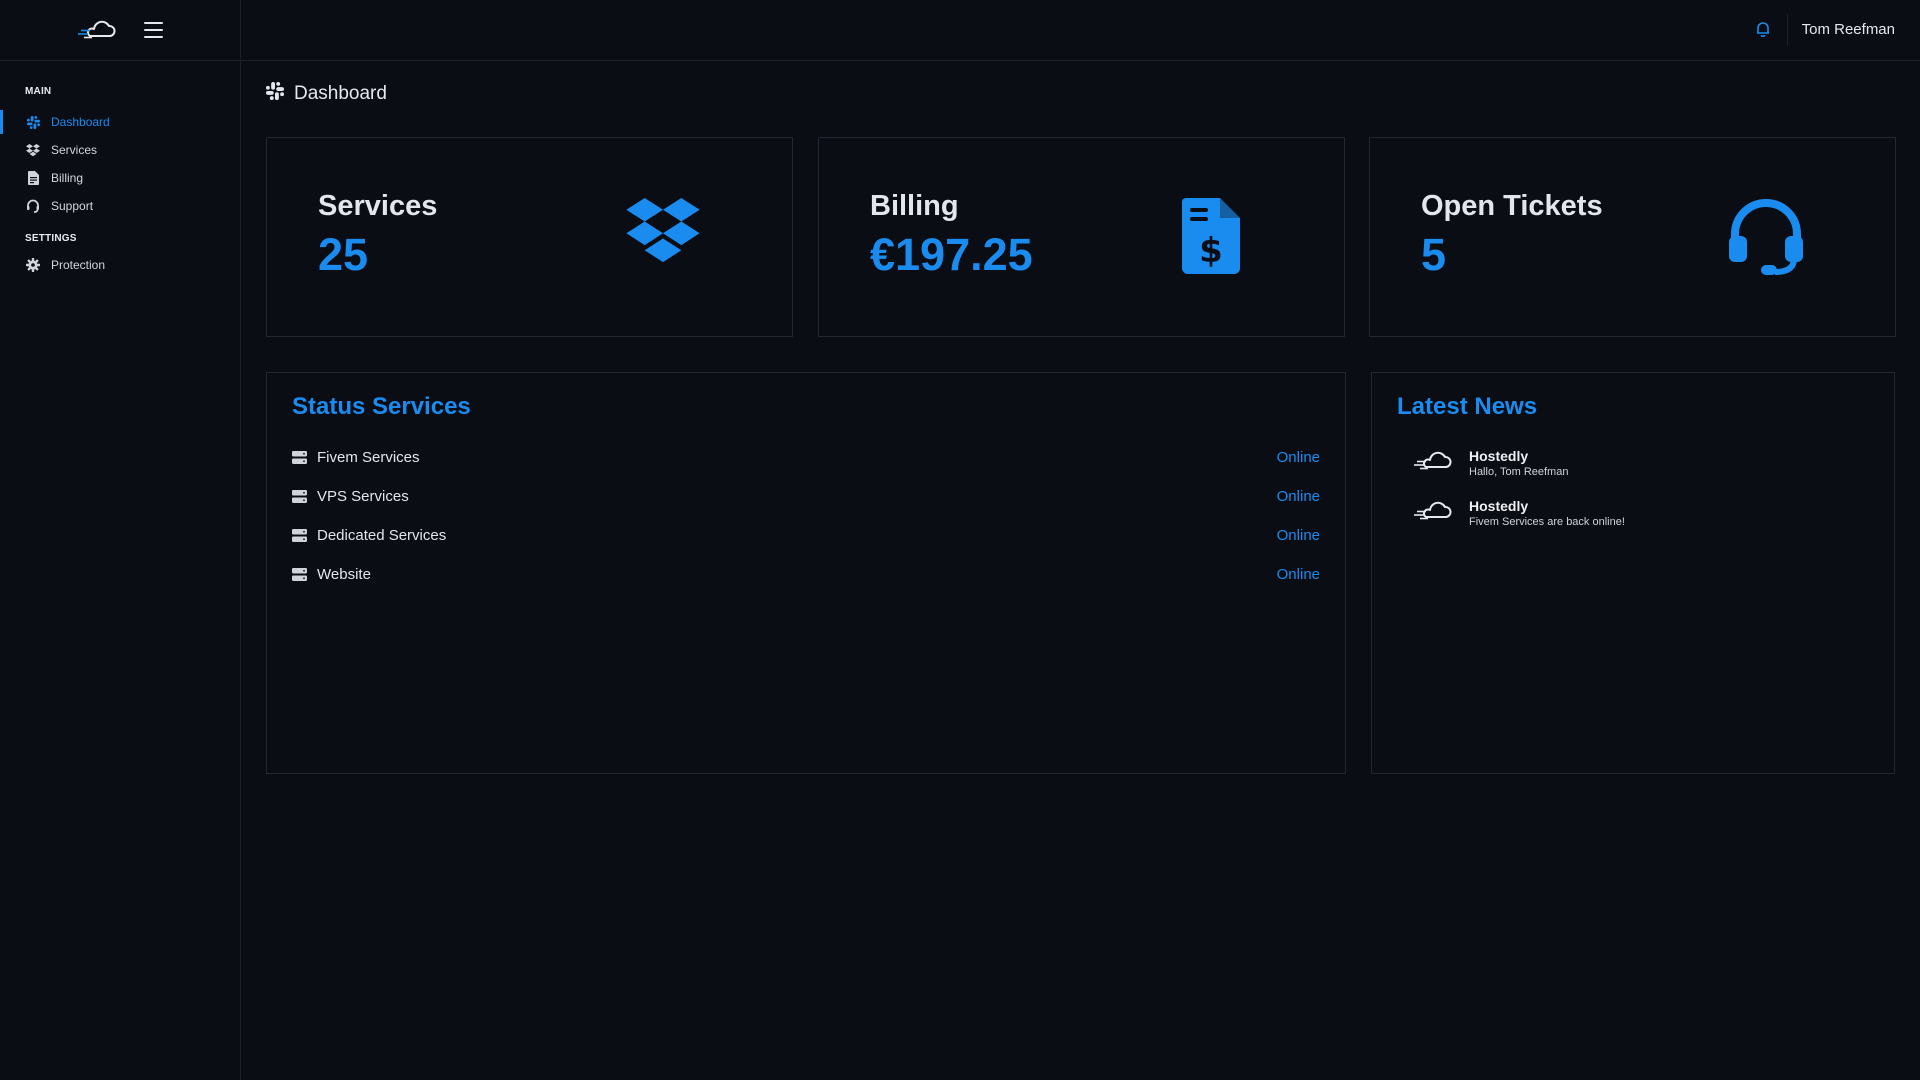 The width and height of the screenshot is (1920, 1080). I want to click on service-name: Dedicated Services, so click(382, 535).